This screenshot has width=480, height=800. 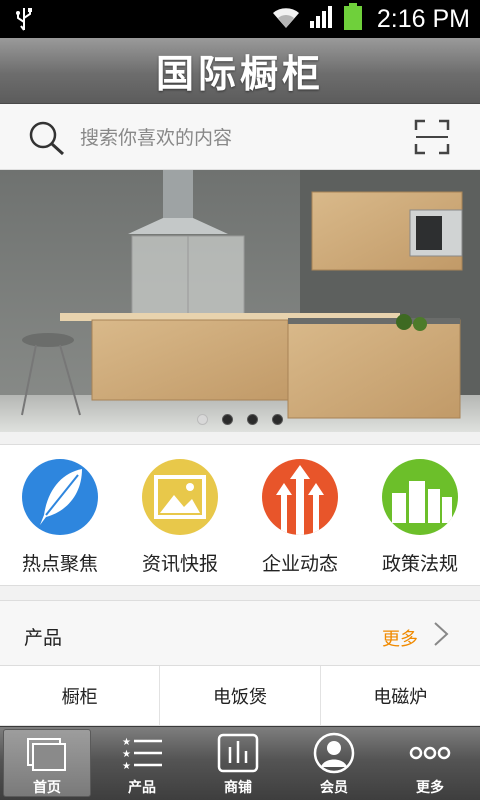 What do you see at coordinates (230, 138) in the screenshot?
I see `search-input` at bounding box center [230, 138].